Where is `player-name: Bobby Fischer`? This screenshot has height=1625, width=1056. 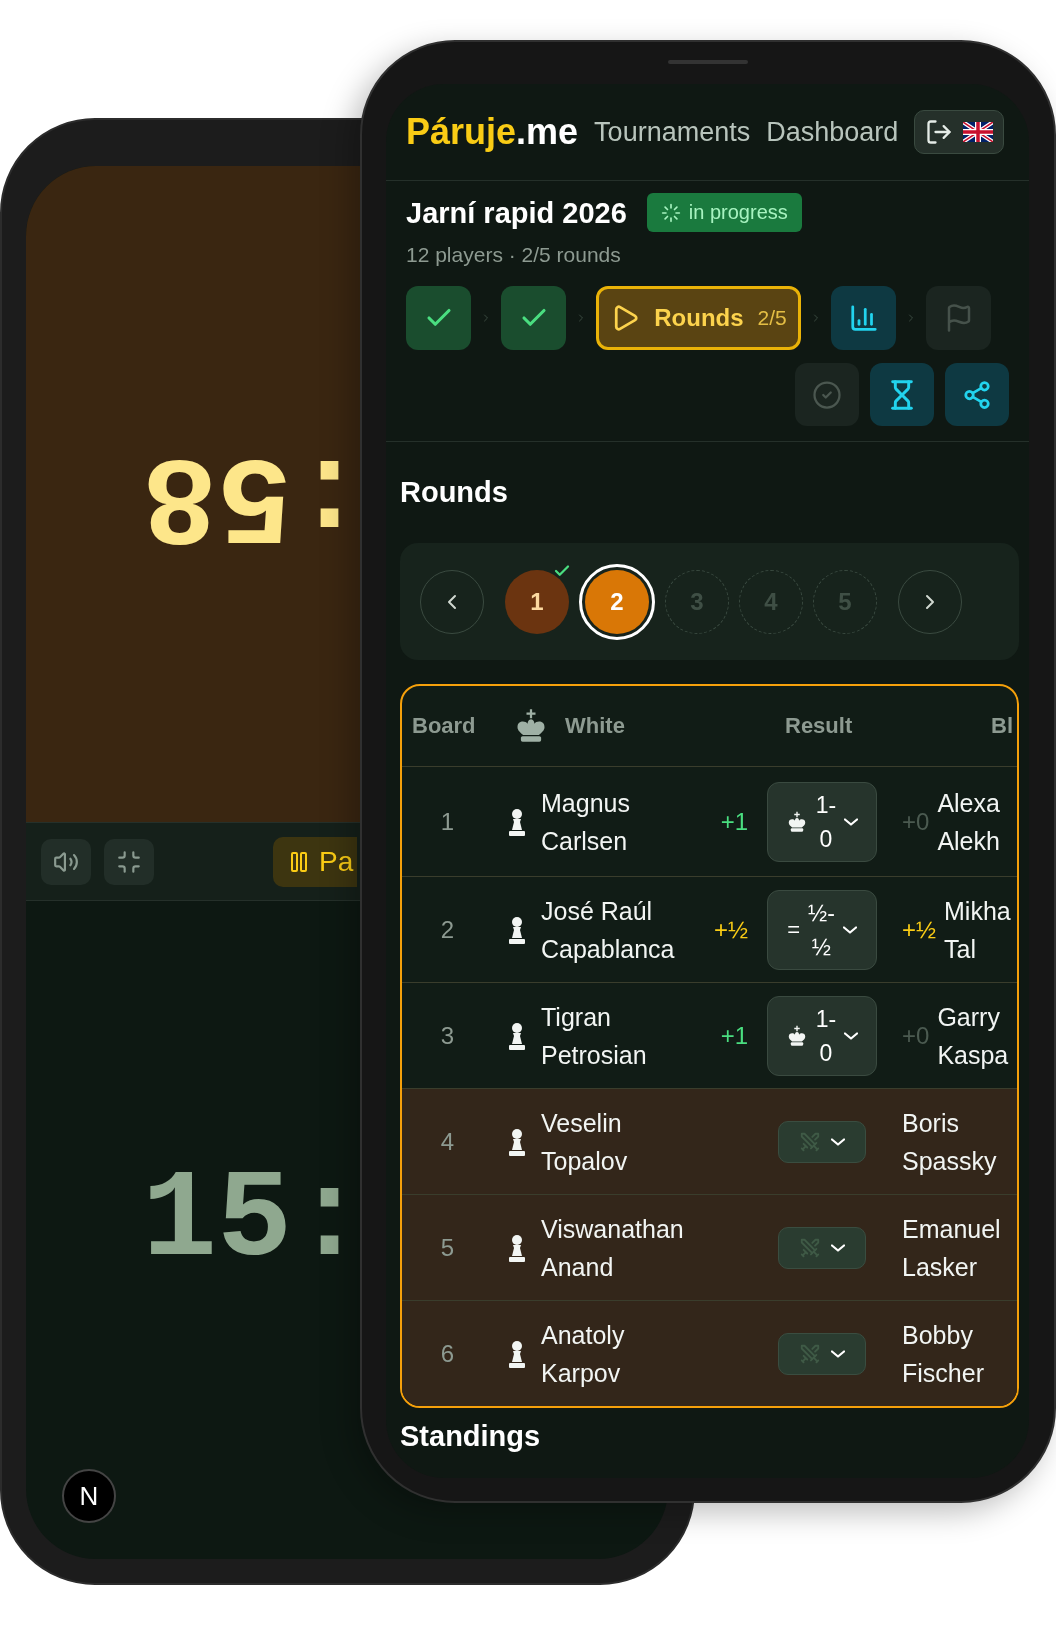
player-name: Bobby Fischer is located at coordinates (943, 1354).